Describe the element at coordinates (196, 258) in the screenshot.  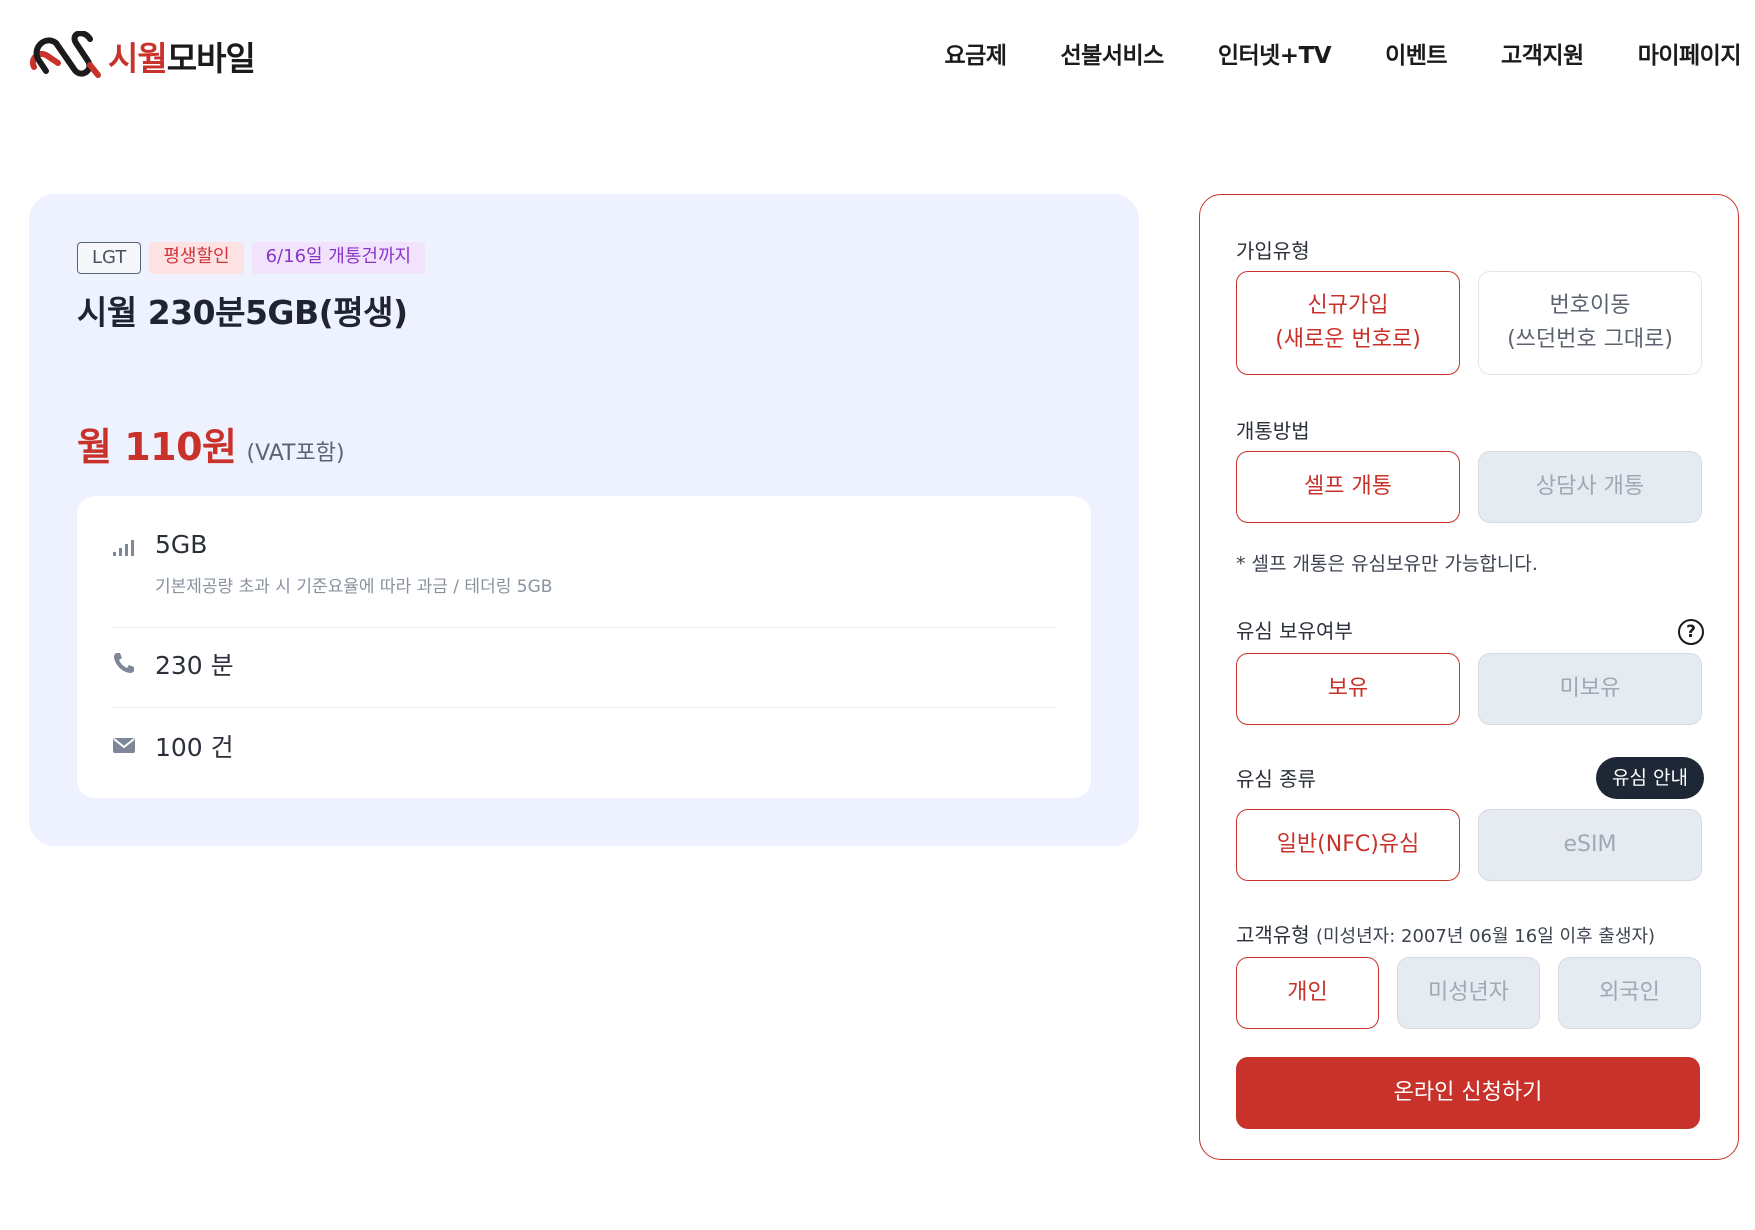
I see `discount-badge: 평생할인` at that location.